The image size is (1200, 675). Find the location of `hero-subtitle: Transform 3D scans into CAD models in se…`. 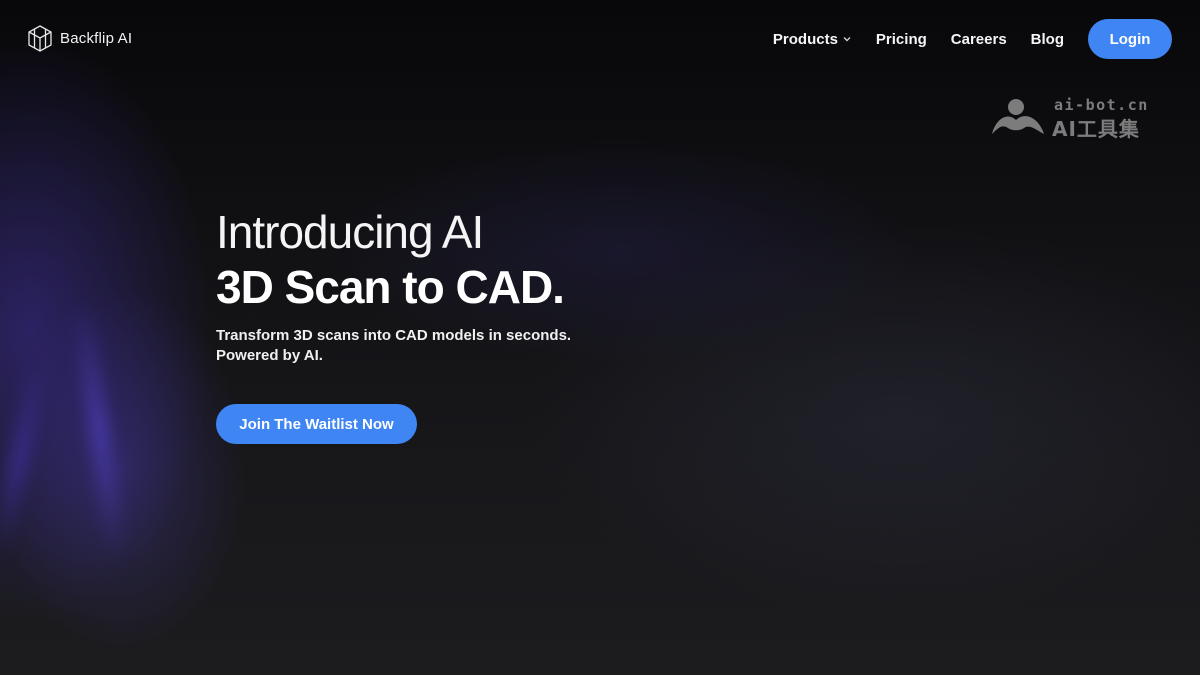

hero-subtitle: Transform 3D scans into CAD models in se… is located at coordinates (406, 346).